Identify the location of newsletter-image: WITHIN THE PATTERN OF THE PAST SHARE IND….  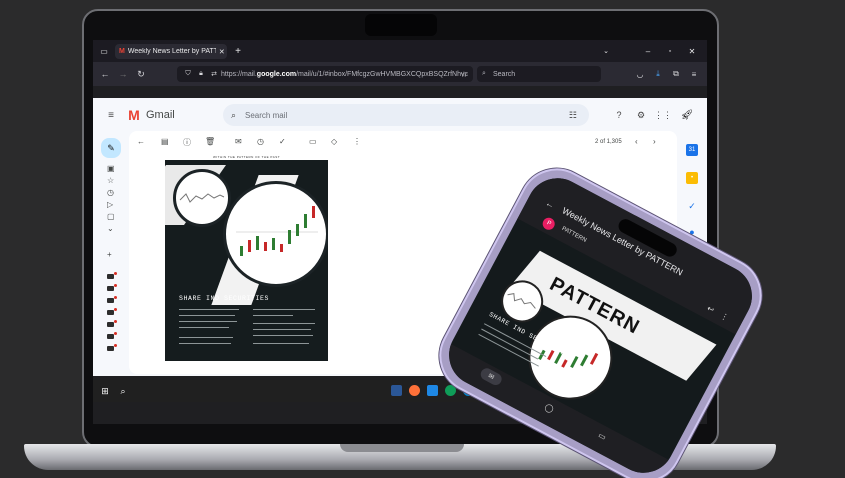
(246, 258).